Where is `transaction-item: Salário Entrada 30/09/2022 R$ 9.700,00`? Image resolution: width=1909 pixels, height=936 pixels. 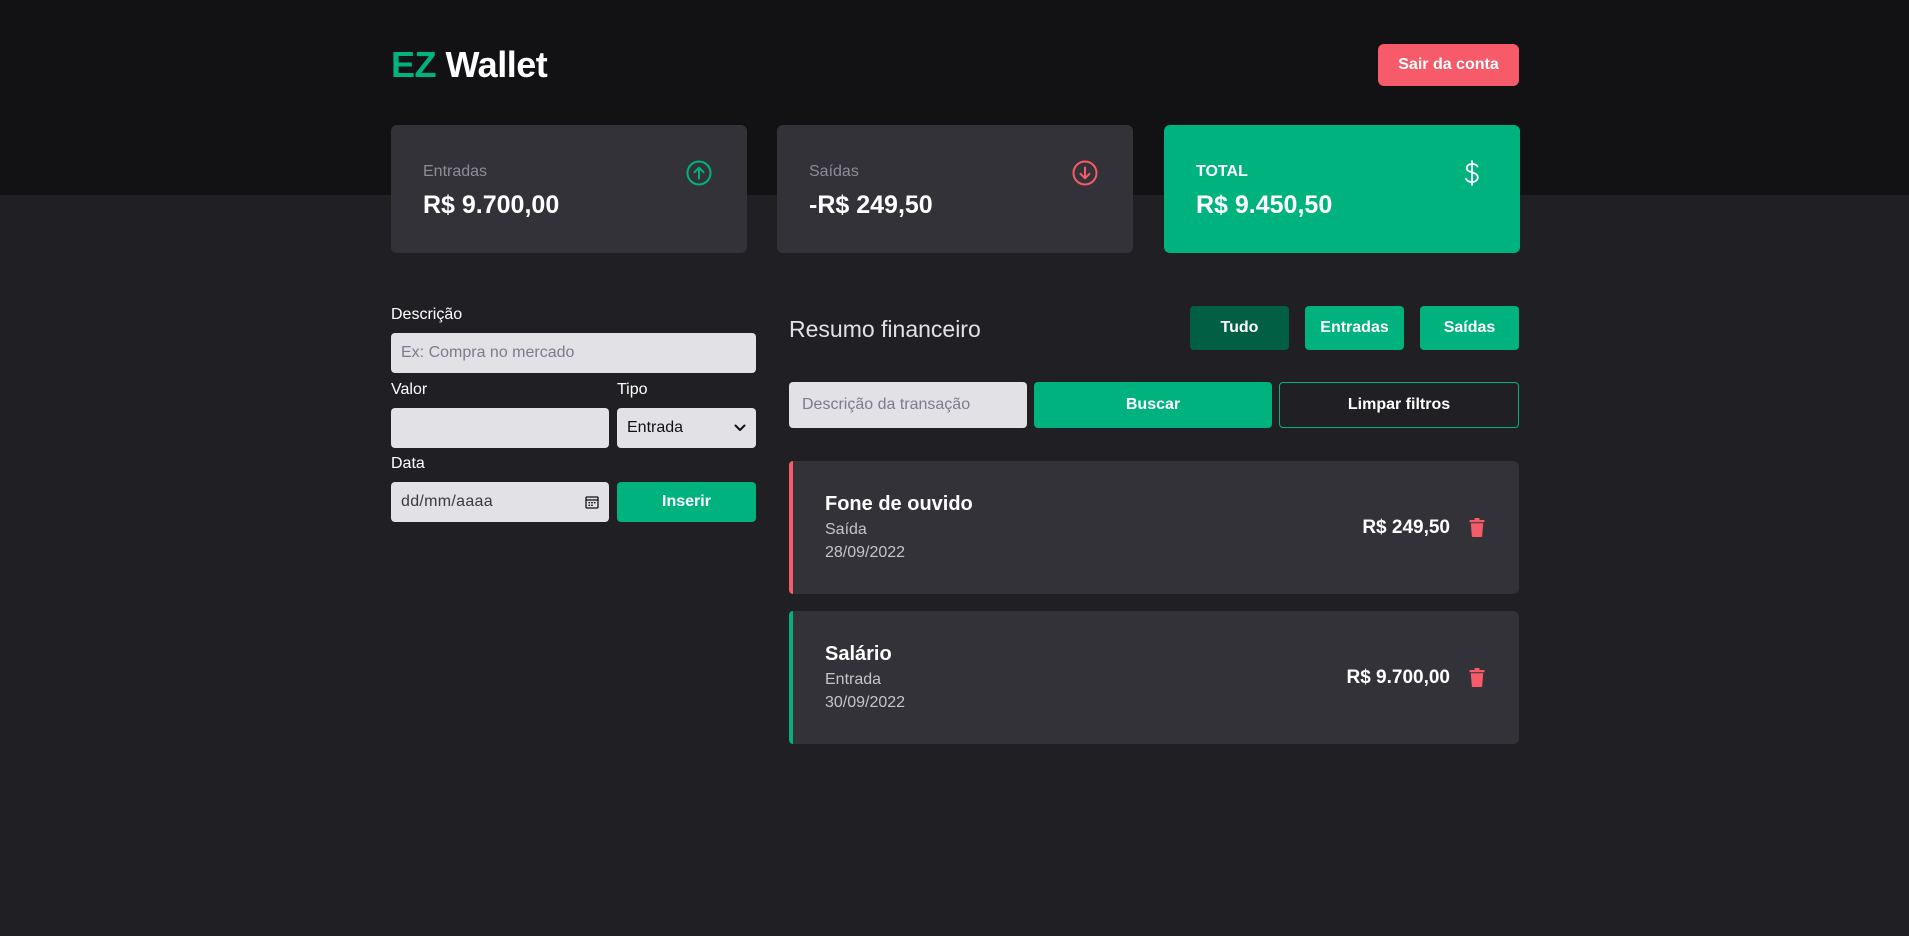 transaction-item: Salário Entrada 30/09/2022 R$ 9.700,00 is located at coordinates (1154, 677).